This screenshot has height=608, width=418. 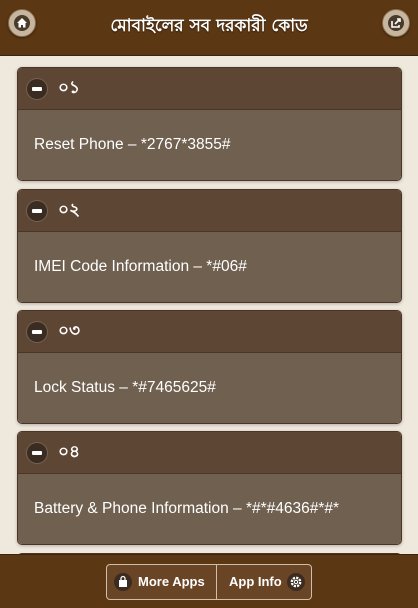 What do you see at coordinates (209, 211) in the screenshot?
I see `code-card-header: ০২` at bounding box center [209, 211].